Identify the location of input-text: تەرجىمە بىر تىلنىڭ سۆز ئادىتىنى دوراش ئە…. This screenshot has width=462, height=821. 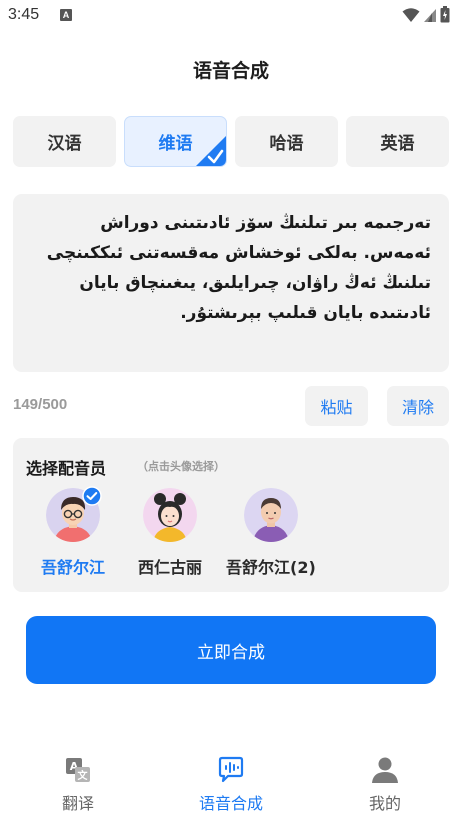
(231, 268).